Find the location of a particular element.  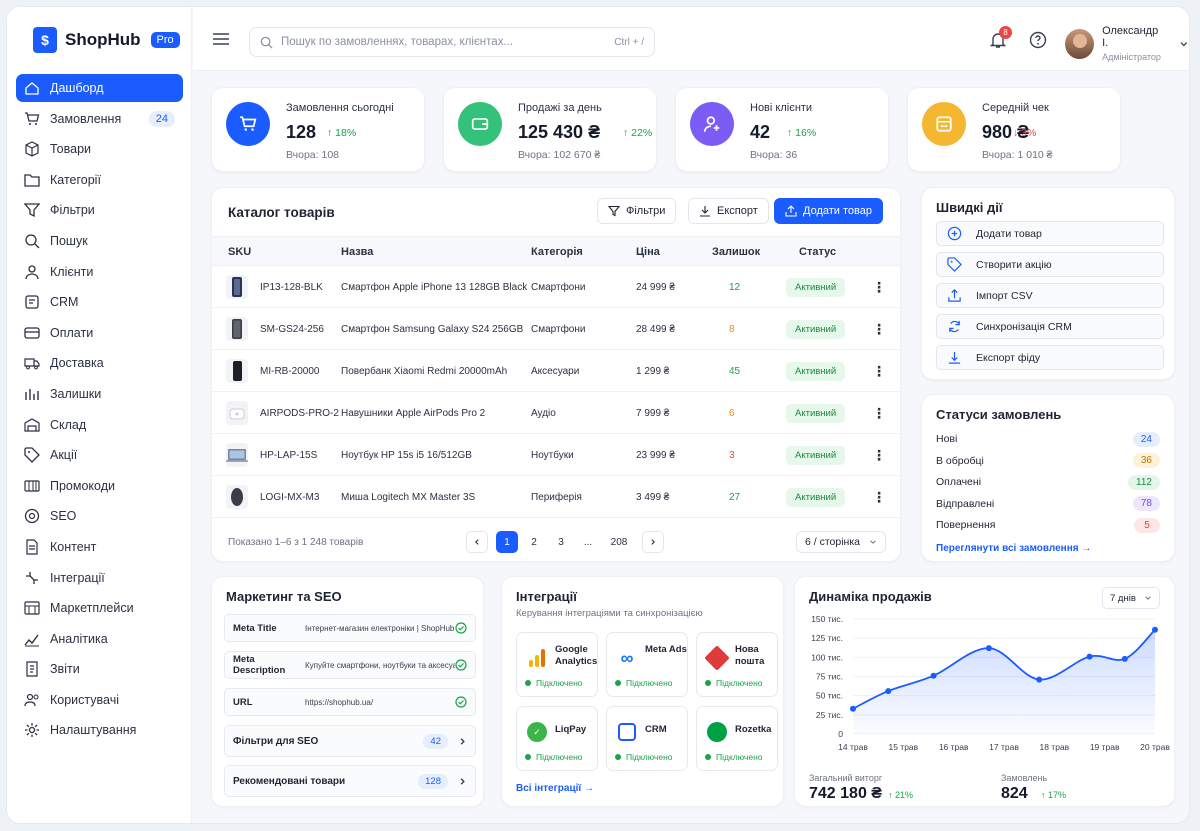

seo-field-value: https://shophub.ua/ is located at coordinates (339, 702).